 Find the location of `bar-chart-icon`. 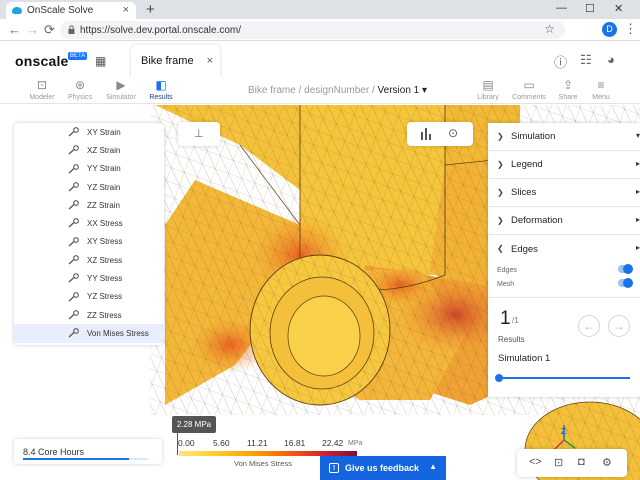

bar-chart-icon is located at coordinates (426, 133).